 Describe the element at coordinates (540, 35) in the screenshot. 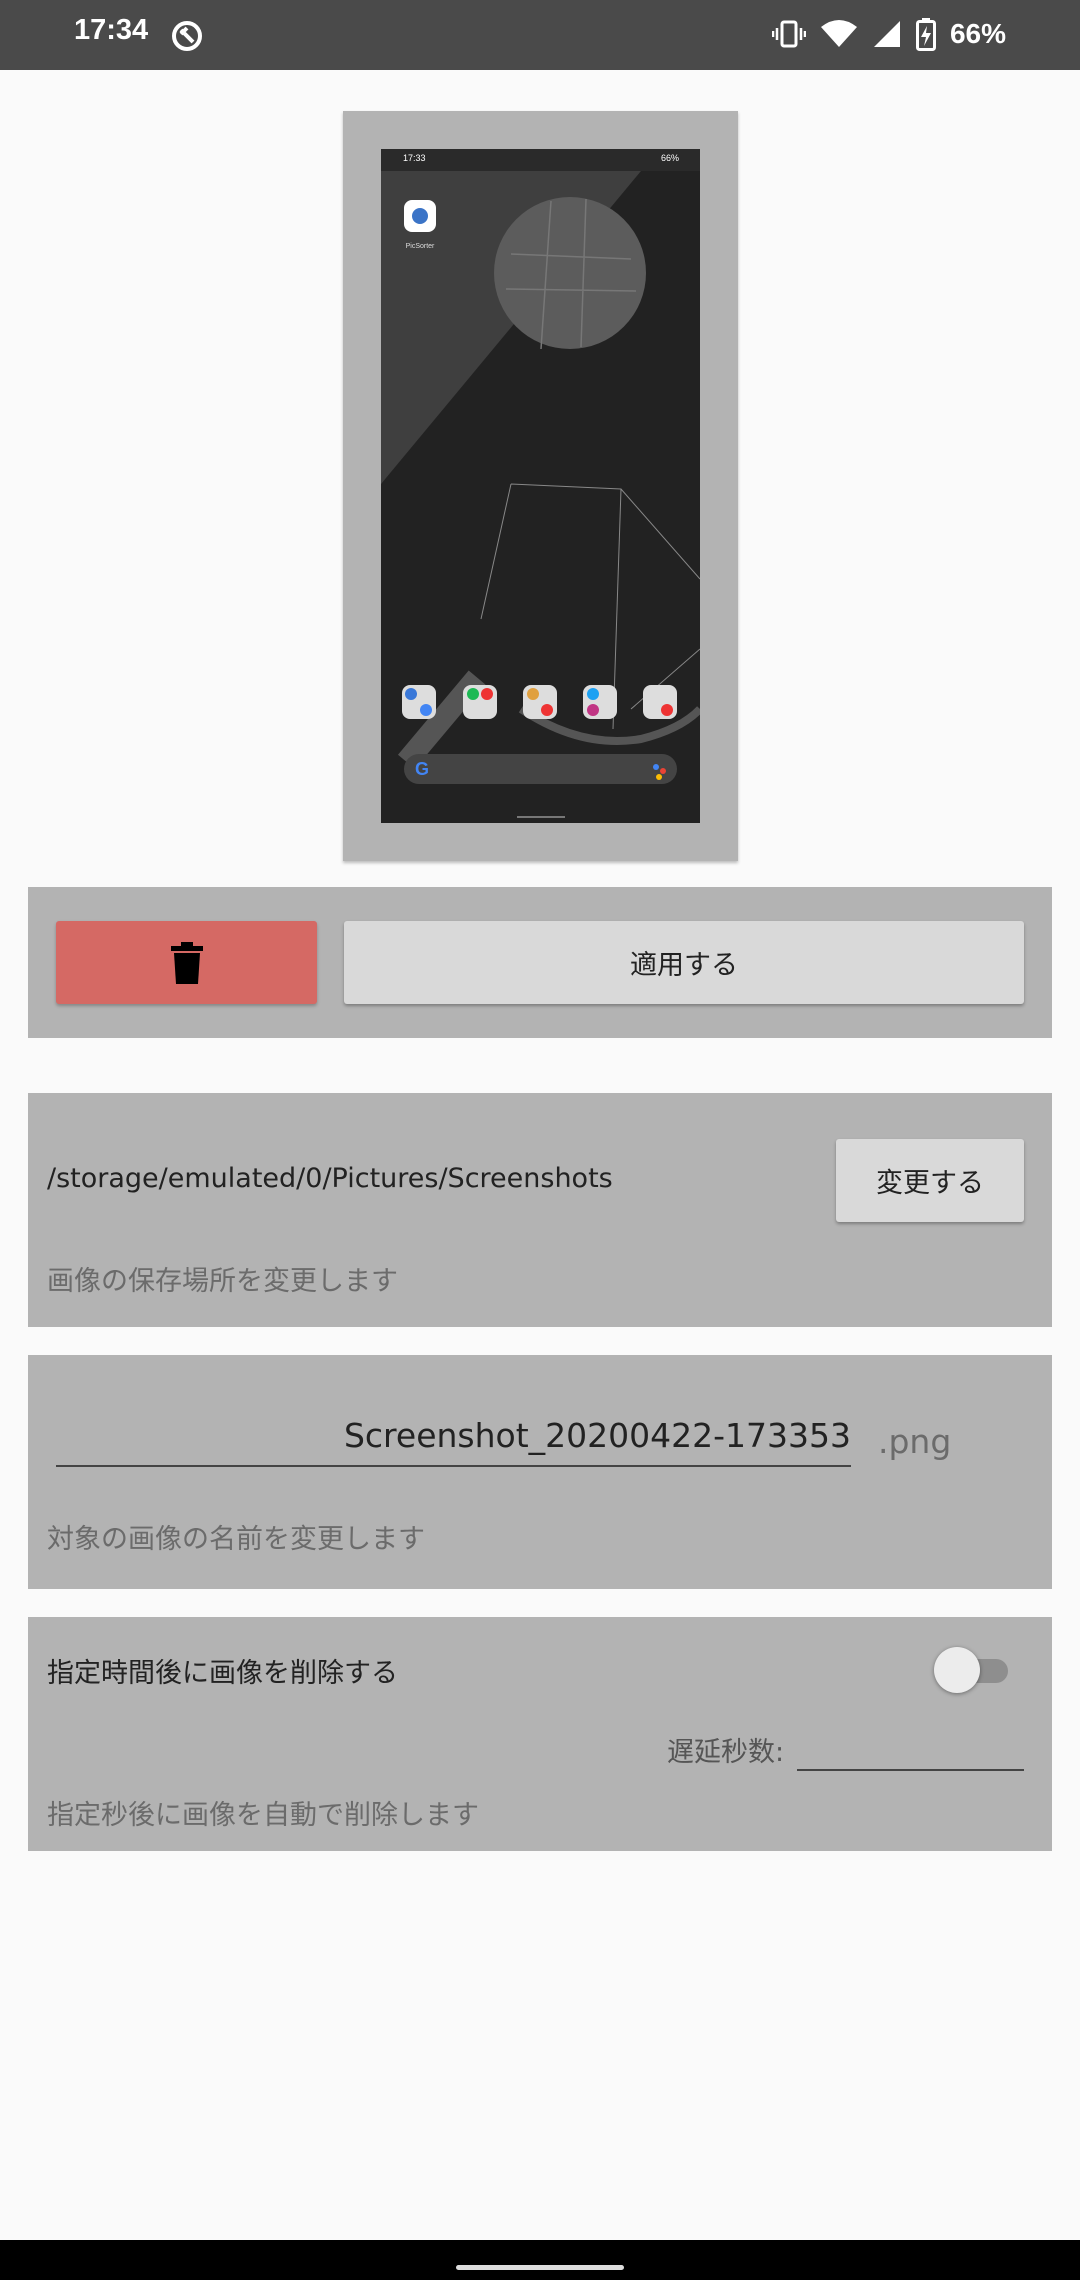

I see `status-bar: 17:34 66%` at that location.